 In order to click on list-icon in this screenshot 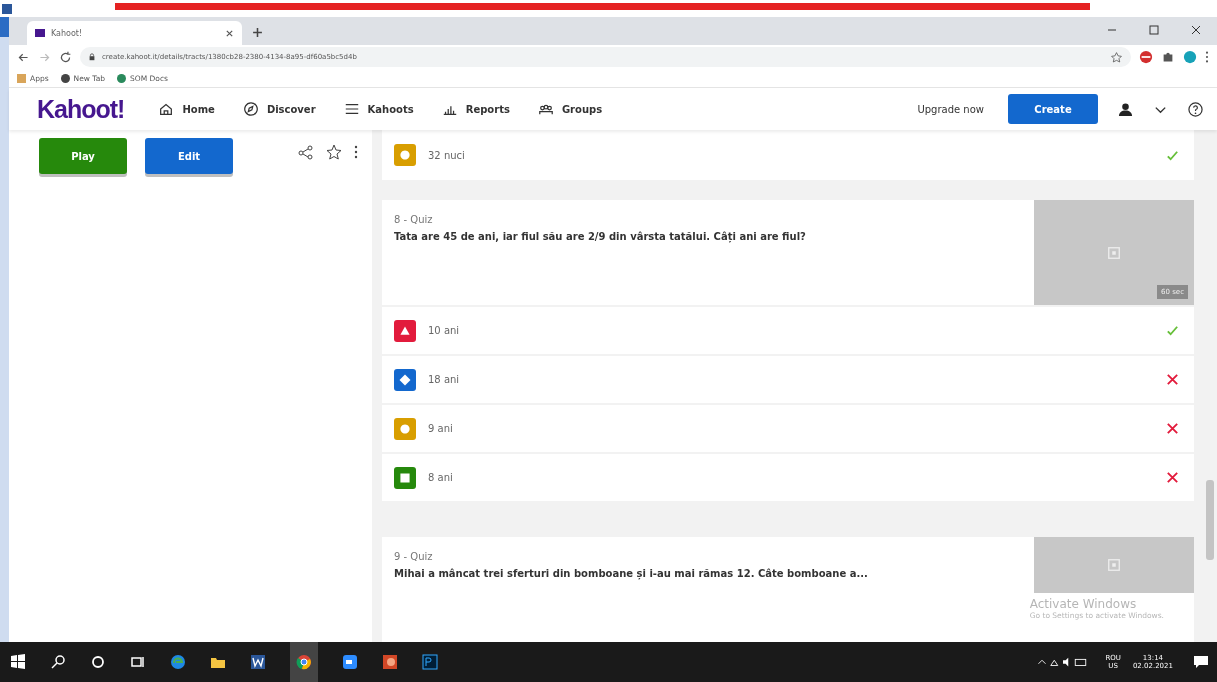, I will do `click(351, 109)`.